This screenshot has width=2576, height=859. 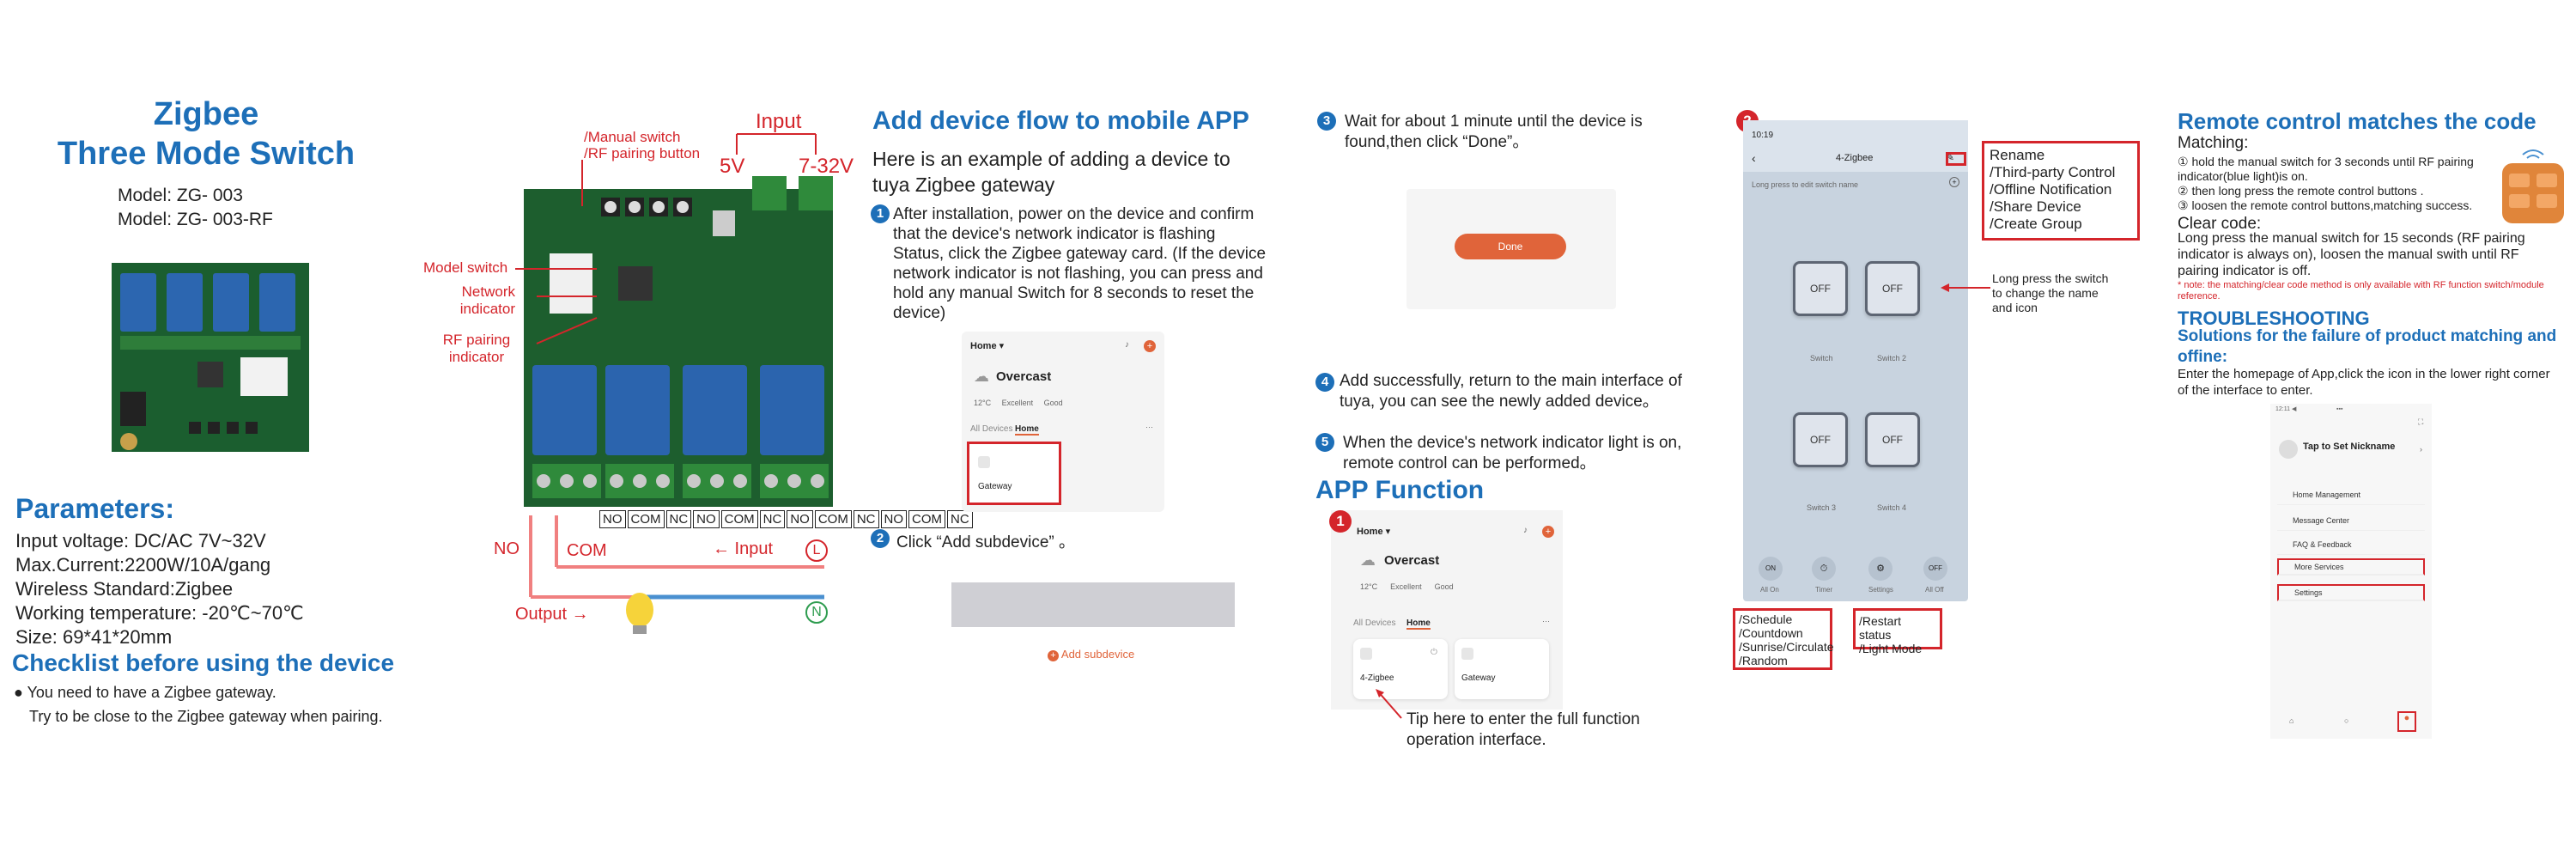 I want to click on switch-2-button: OFF, so click(x=1893, y=288).